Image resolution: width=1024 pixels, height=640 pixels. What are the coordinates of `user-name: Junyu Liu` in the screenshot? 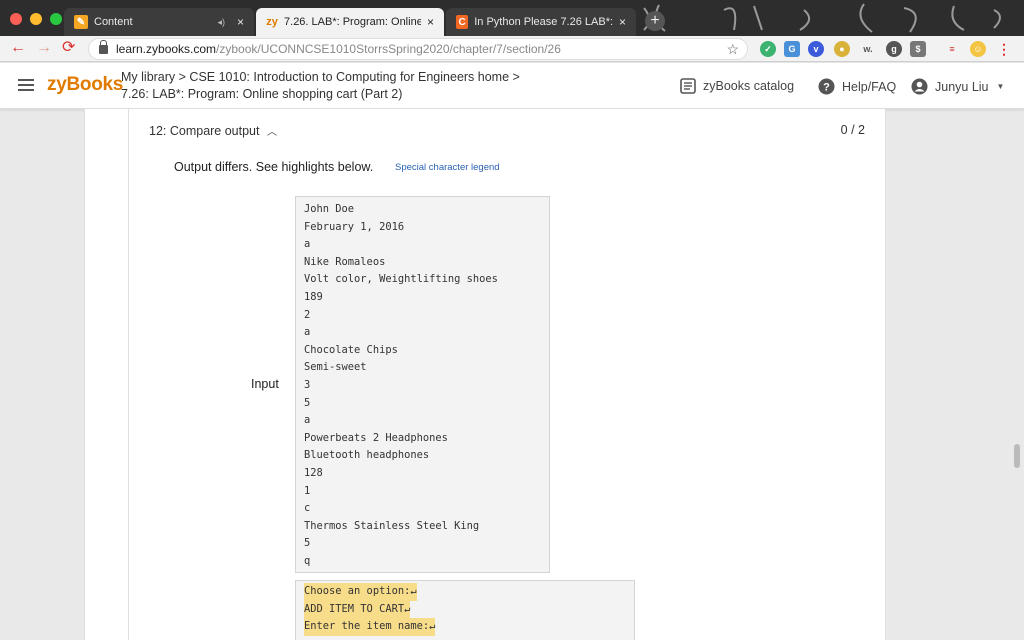 It's located at (962, 86).